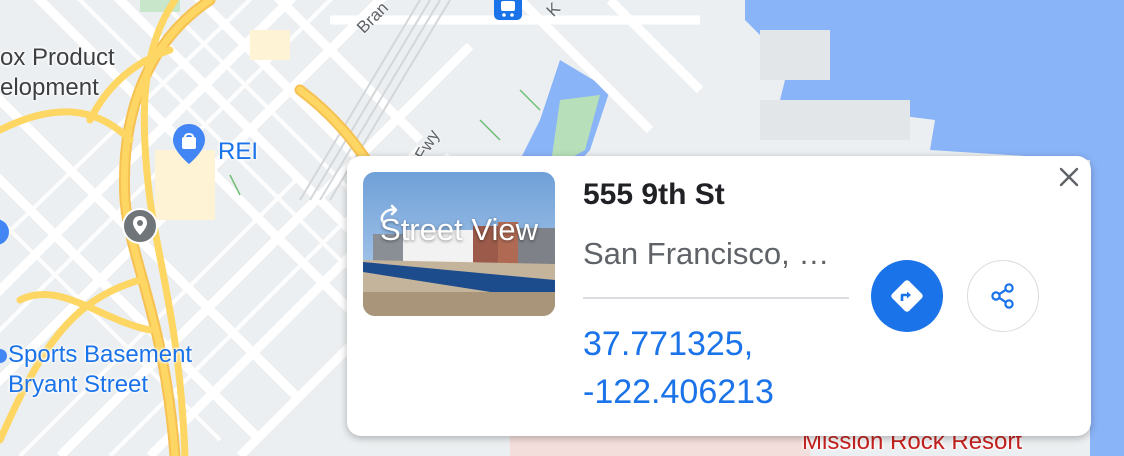 The image size is (1124, 456). I want to click on share-icon, so click(1002, 296).